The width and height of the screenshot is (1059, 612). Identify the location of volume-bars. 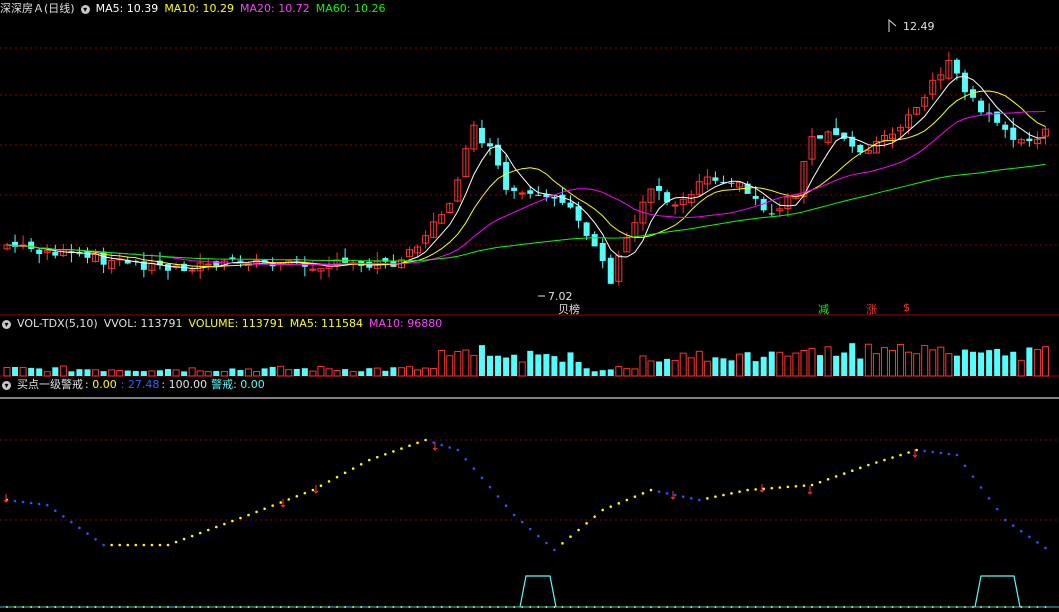
(526, 360).